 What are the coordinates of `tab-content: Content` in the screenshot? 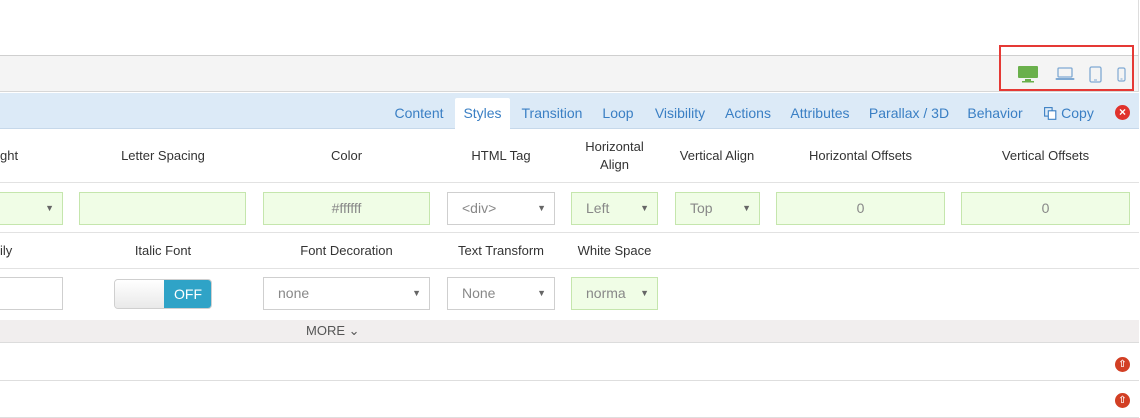 It's located at (419, 113).